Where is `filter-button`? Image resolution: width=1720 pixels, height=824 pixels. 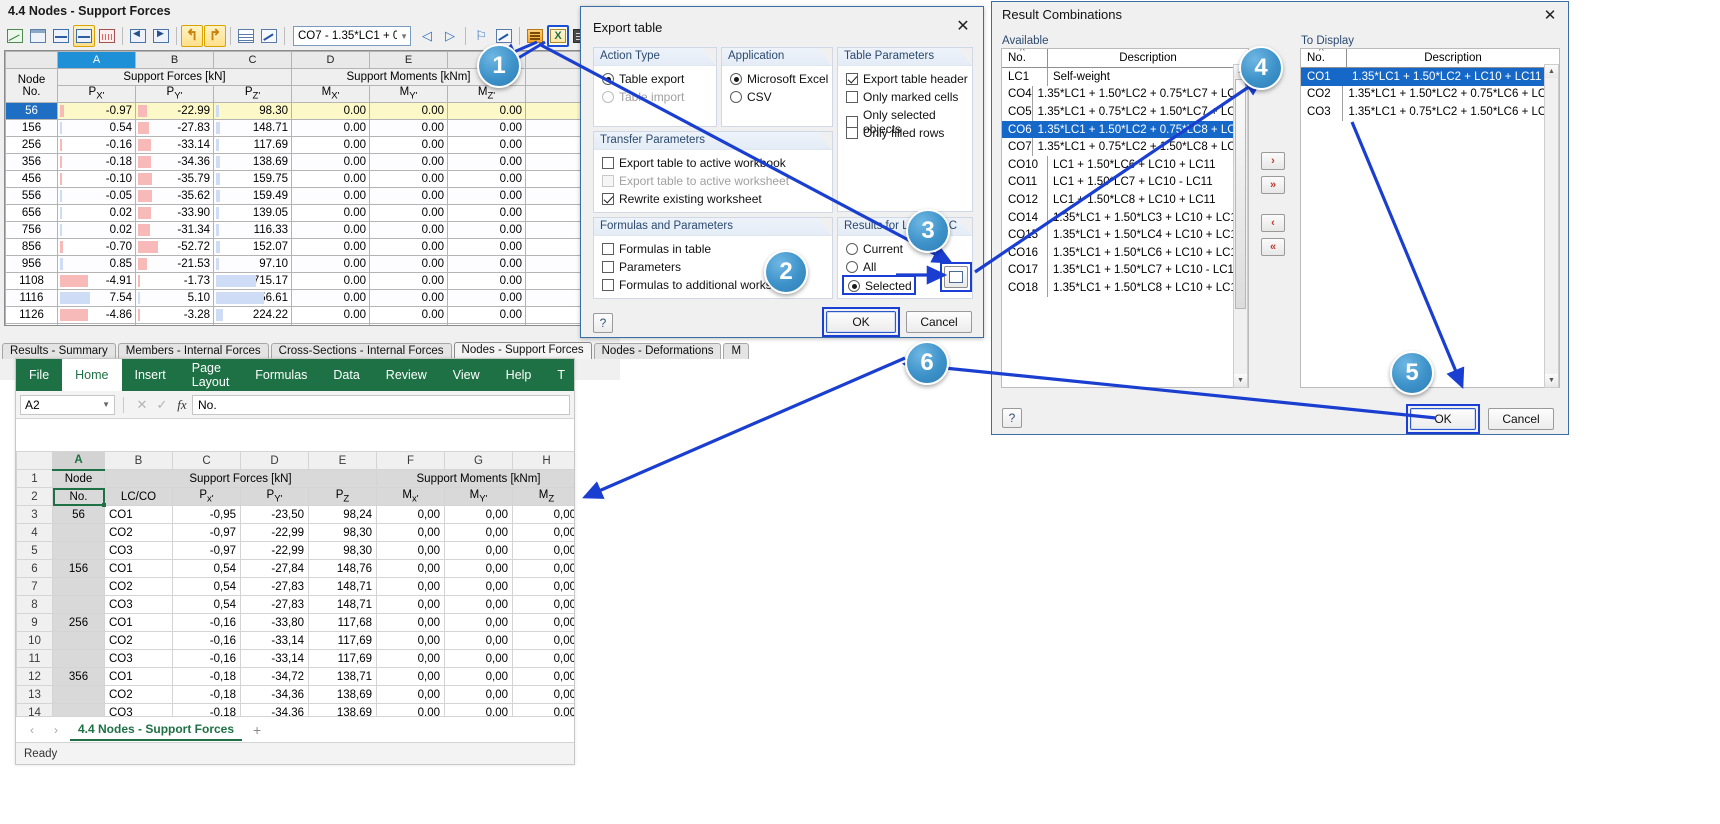 filter-button is located at coordinates (107, 36).